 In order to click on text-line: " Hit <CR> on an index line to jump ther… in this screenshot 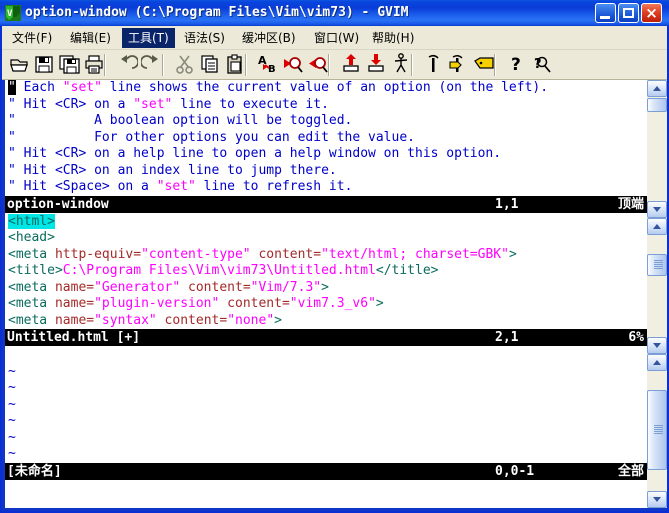, I will do `click(172, 171)`.